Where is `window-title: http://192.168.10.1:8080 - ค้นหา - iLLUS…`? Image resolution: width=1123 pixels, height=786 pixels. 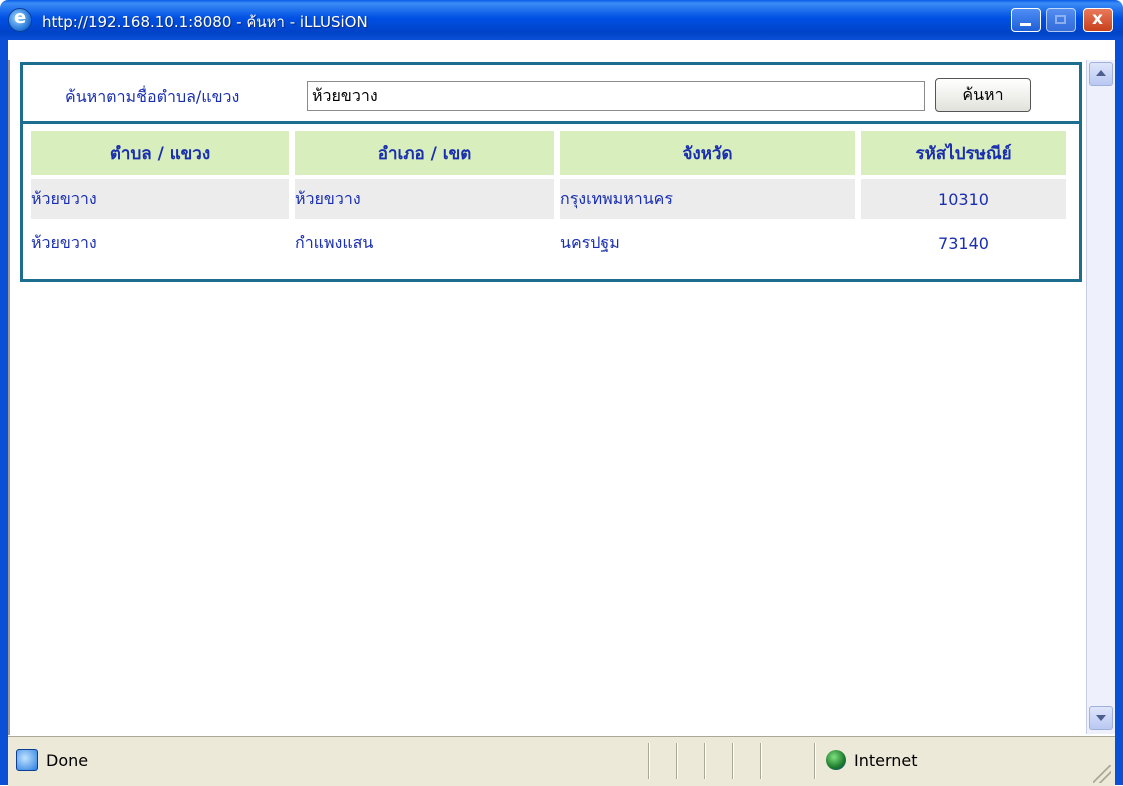 window-title: http://192.168.10.1:8080 - ค้นหา - iLLUS… is located at coordinates (205, 22).